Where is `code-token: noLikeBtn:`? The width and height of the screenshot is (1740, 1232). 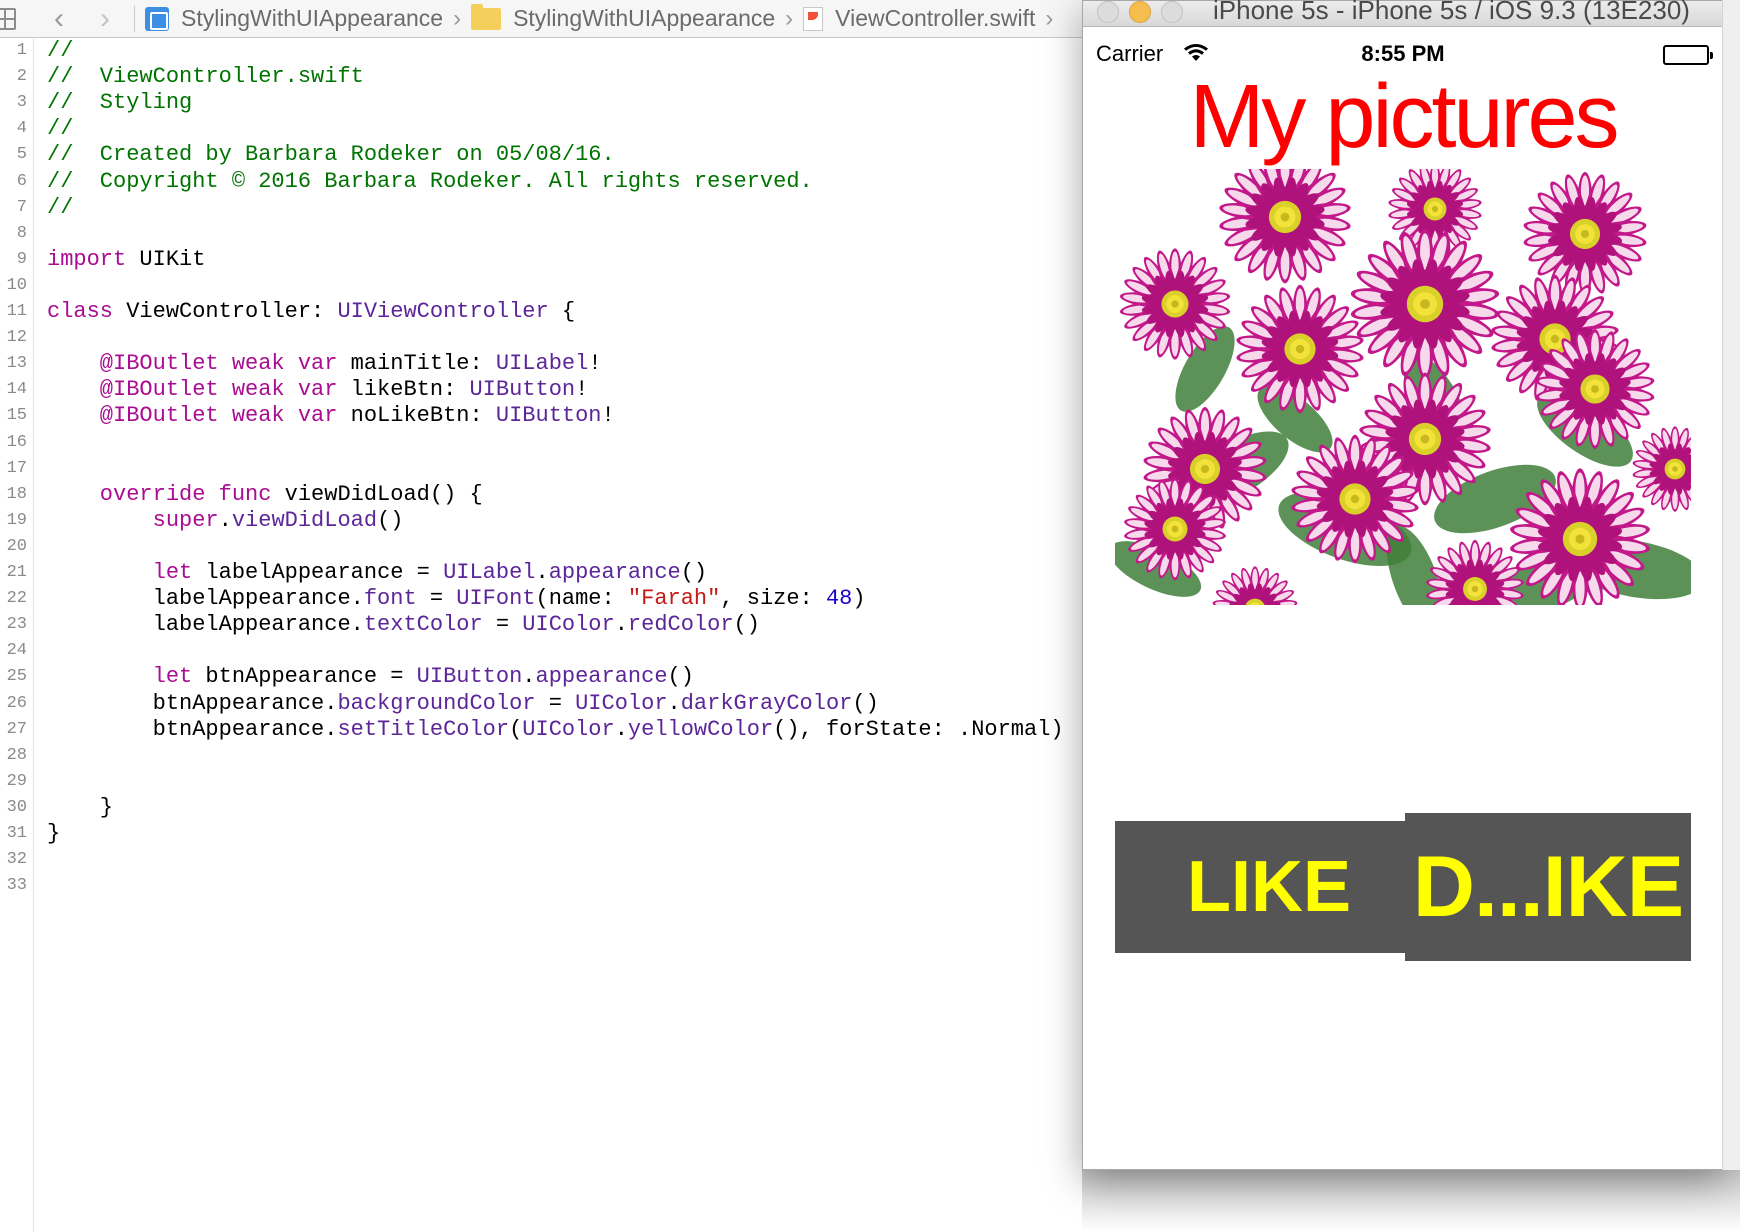
code-token: noLikeBtn: is located at coordinates (416, 416).